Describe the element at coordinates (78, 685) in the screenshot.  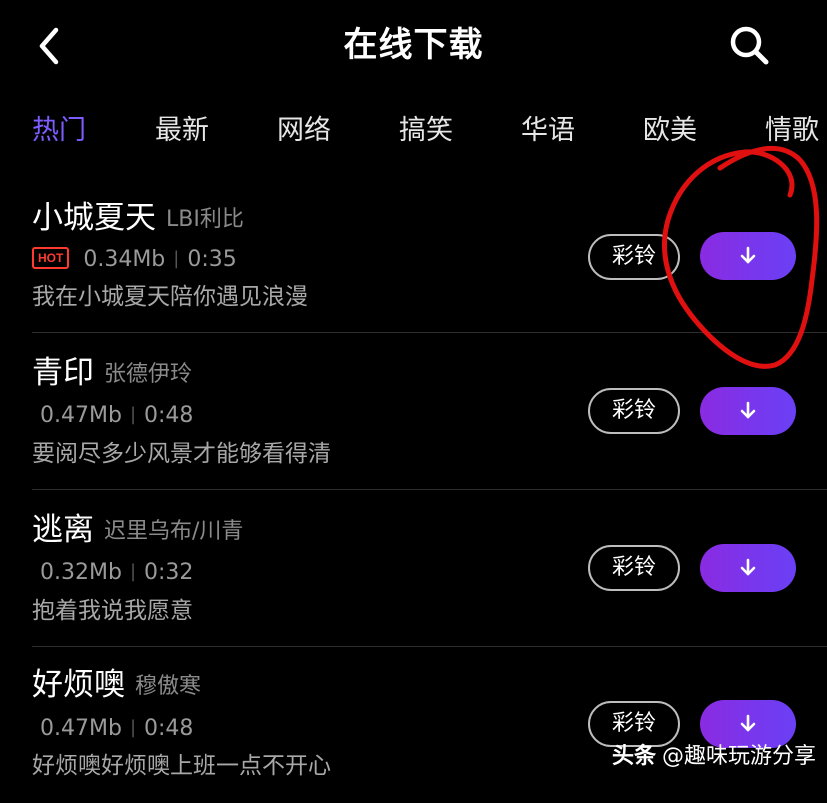
I see `song-name: 好烦噢` at that location.